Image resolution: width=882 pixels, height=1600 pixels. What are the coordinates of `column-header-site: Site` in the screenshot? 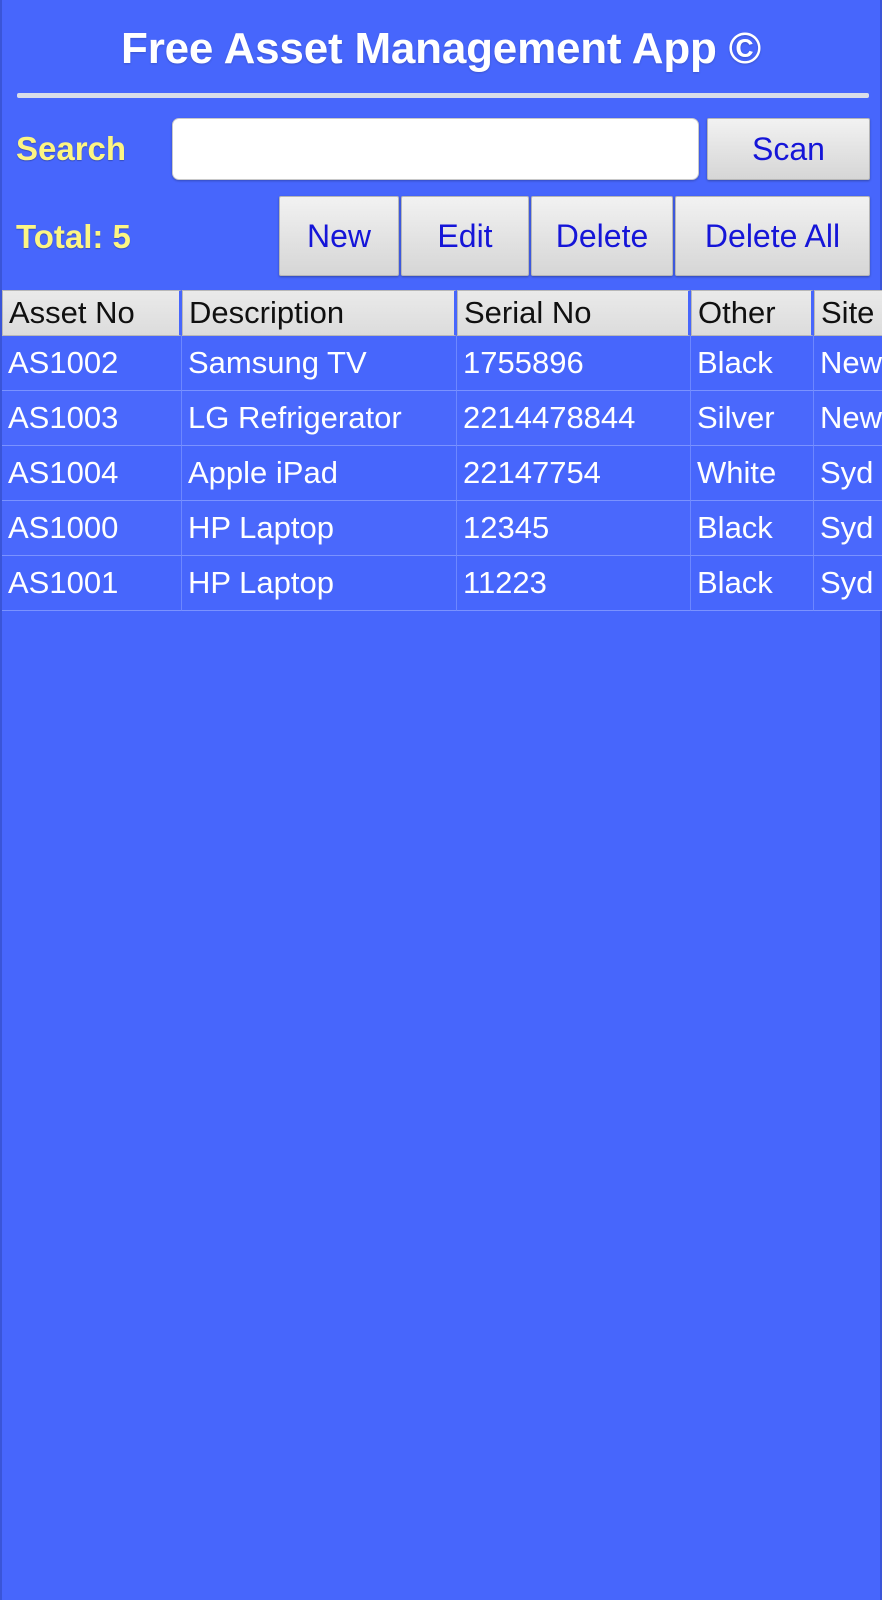 It's located at (848, 313).